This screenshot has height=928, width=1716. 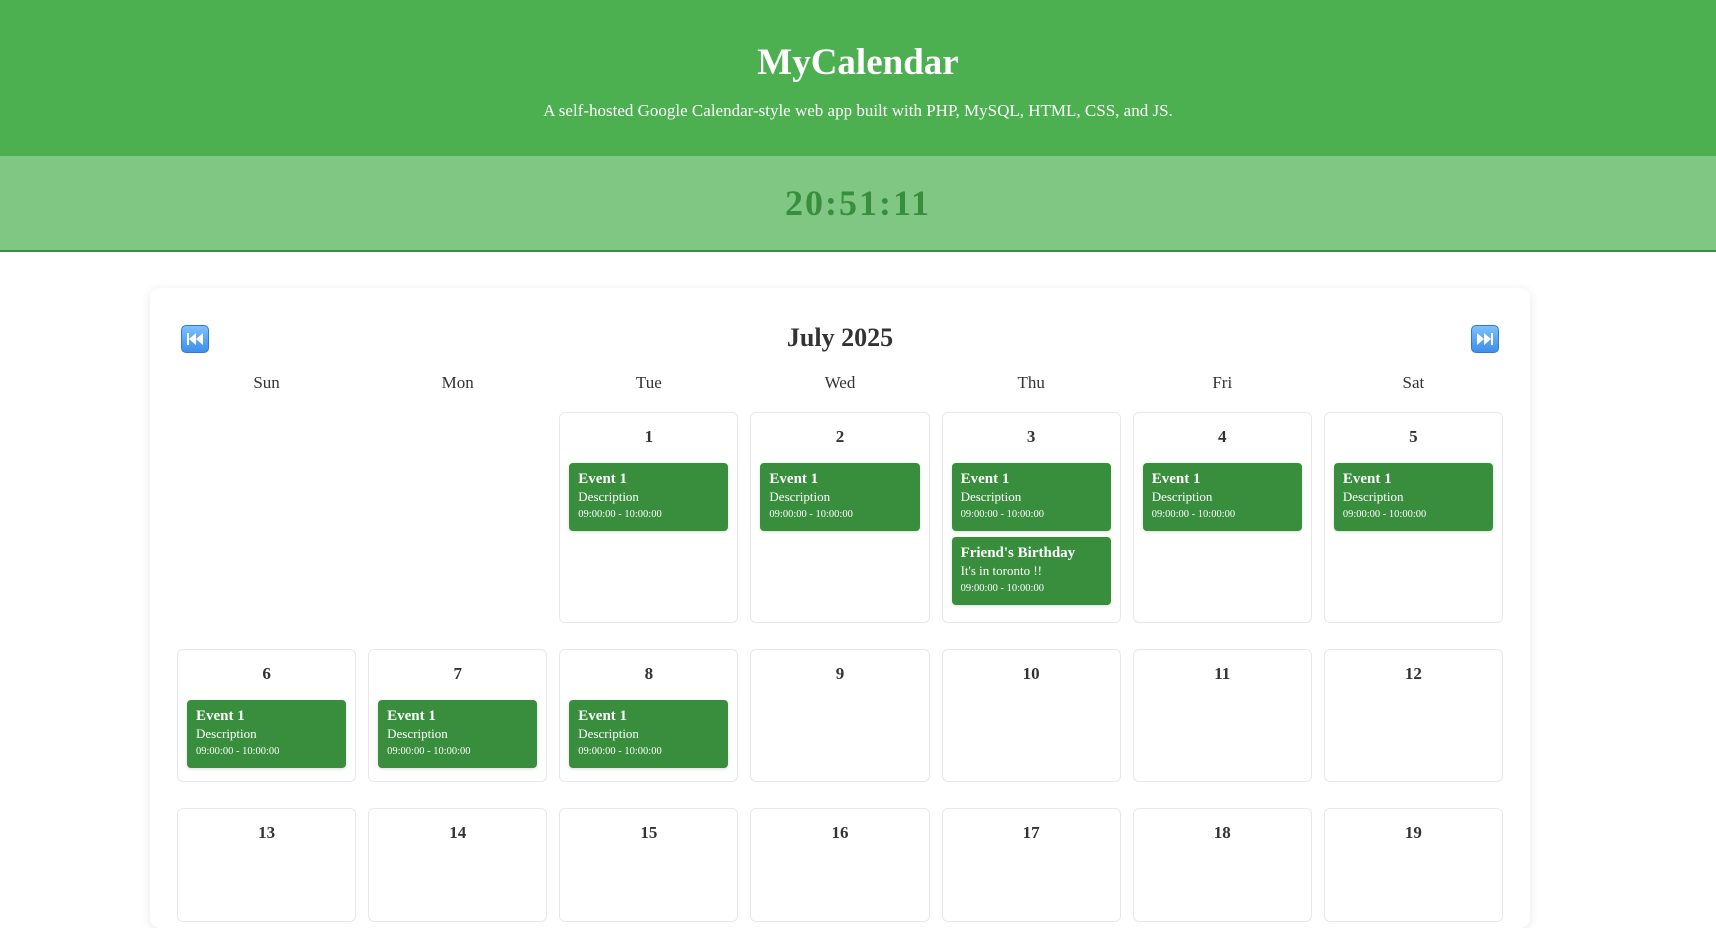 I want to click on day-cell: 12, so click(x=1413, y=715).